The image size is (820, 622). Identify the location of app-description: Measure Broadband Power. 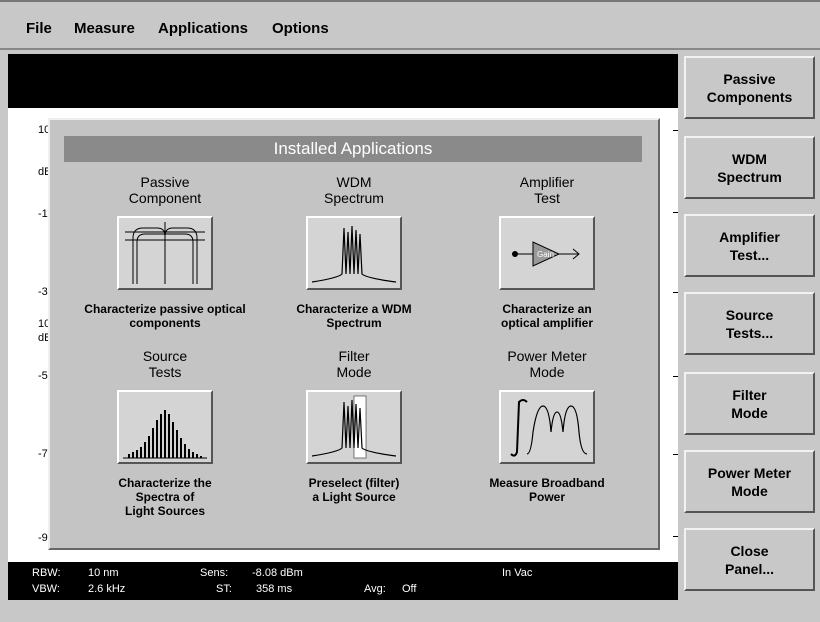
(547, 490).